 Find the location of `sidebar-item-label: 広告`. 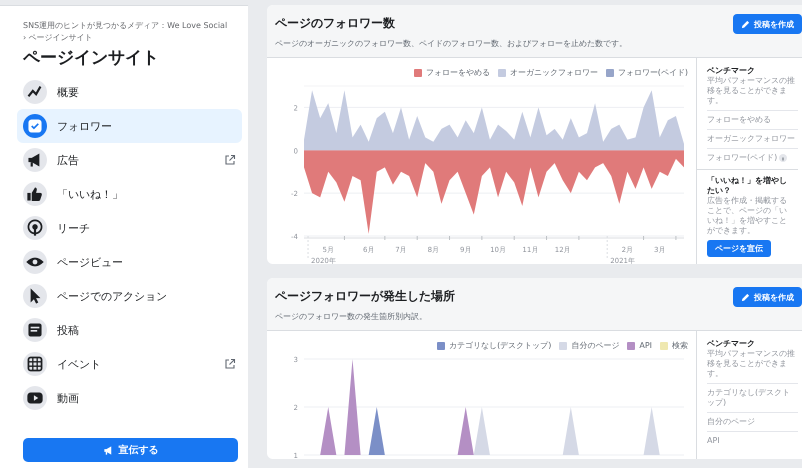

sidebar-item-label: 広告 is located at coordinates (68, 160).